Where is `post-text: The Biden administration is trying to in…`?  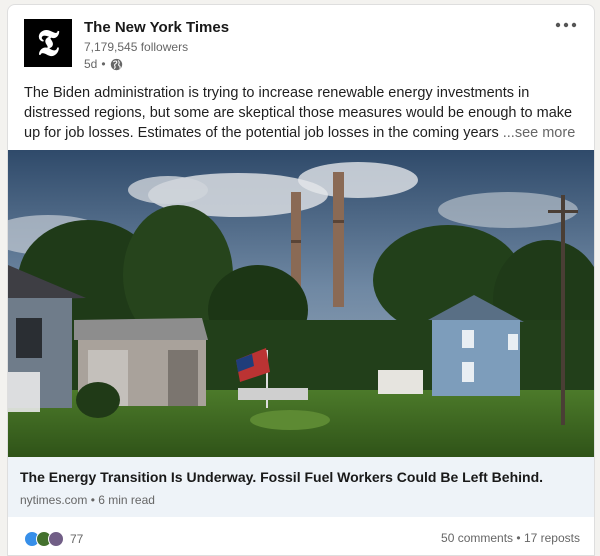 post-text: The Biden administration is trying to in… is located at coordinates (302, 113).